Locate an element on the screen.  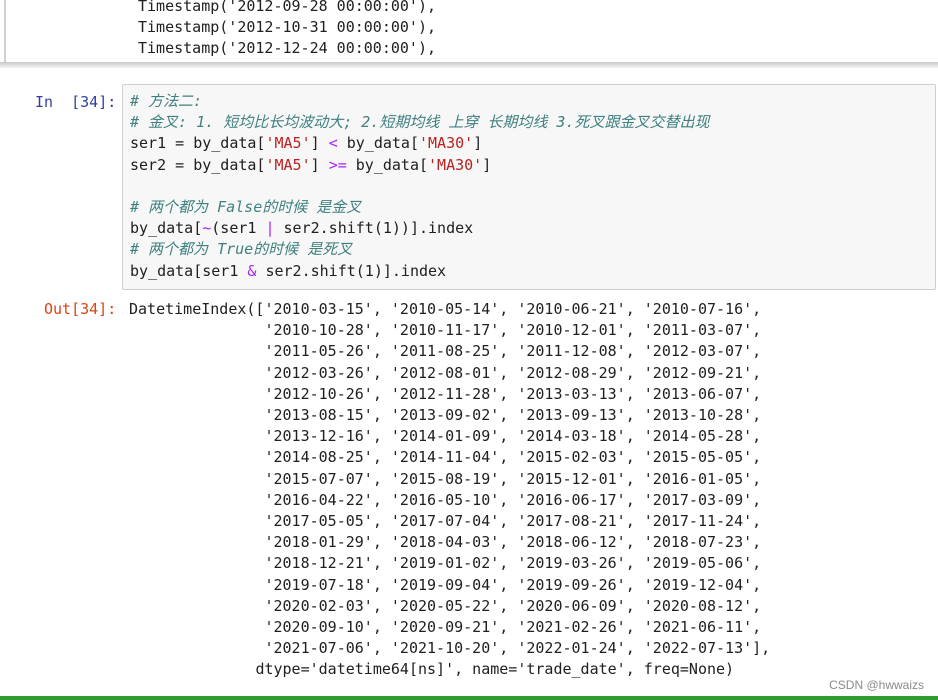
code-line: # 方法二: is located at coordinates (420, 101).